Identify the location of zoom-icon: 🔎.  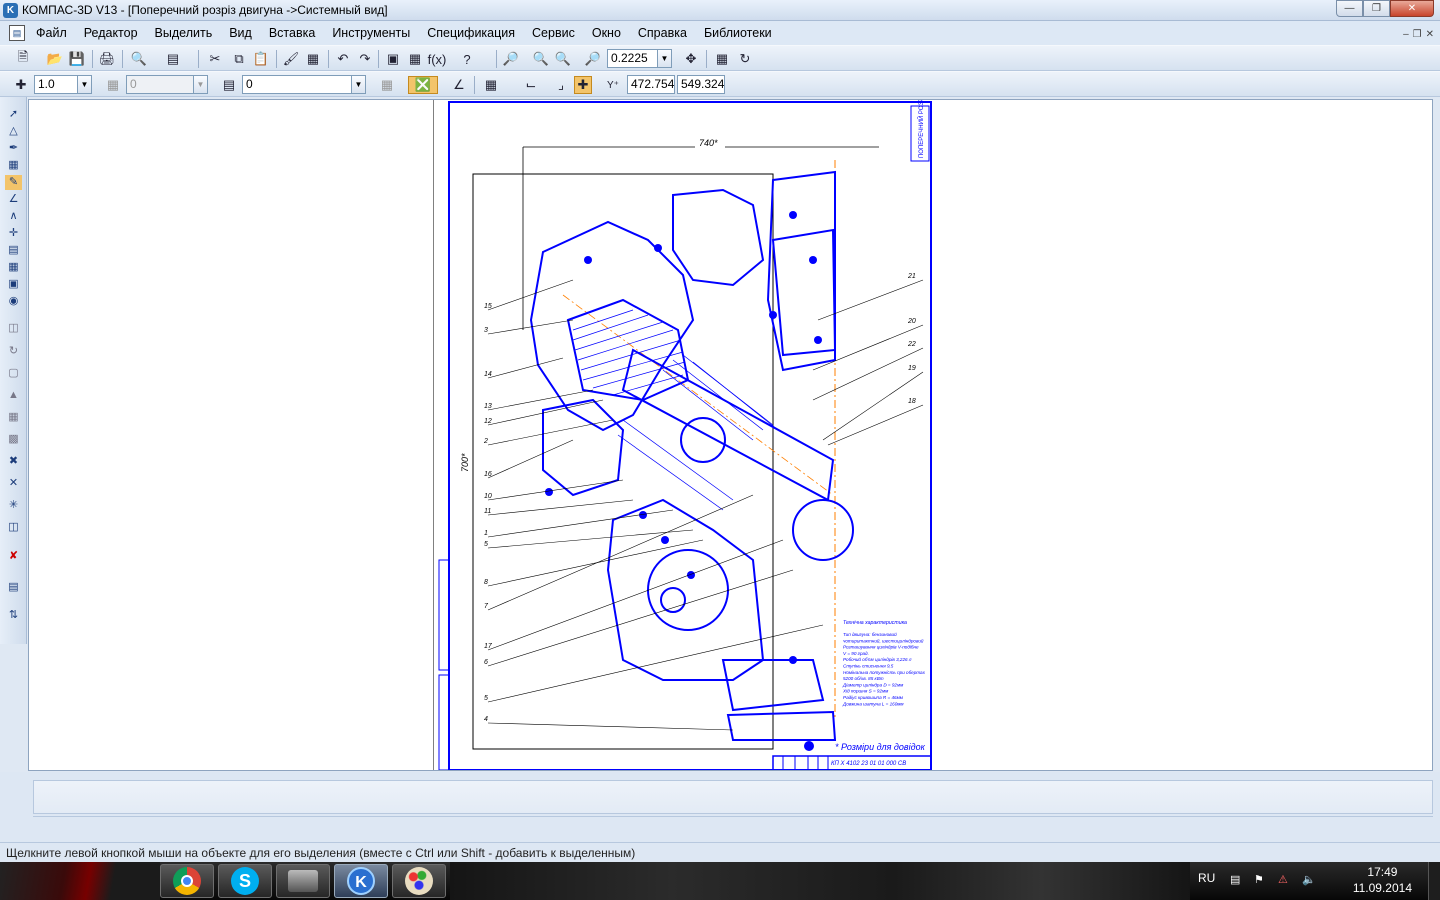
(593, 59).